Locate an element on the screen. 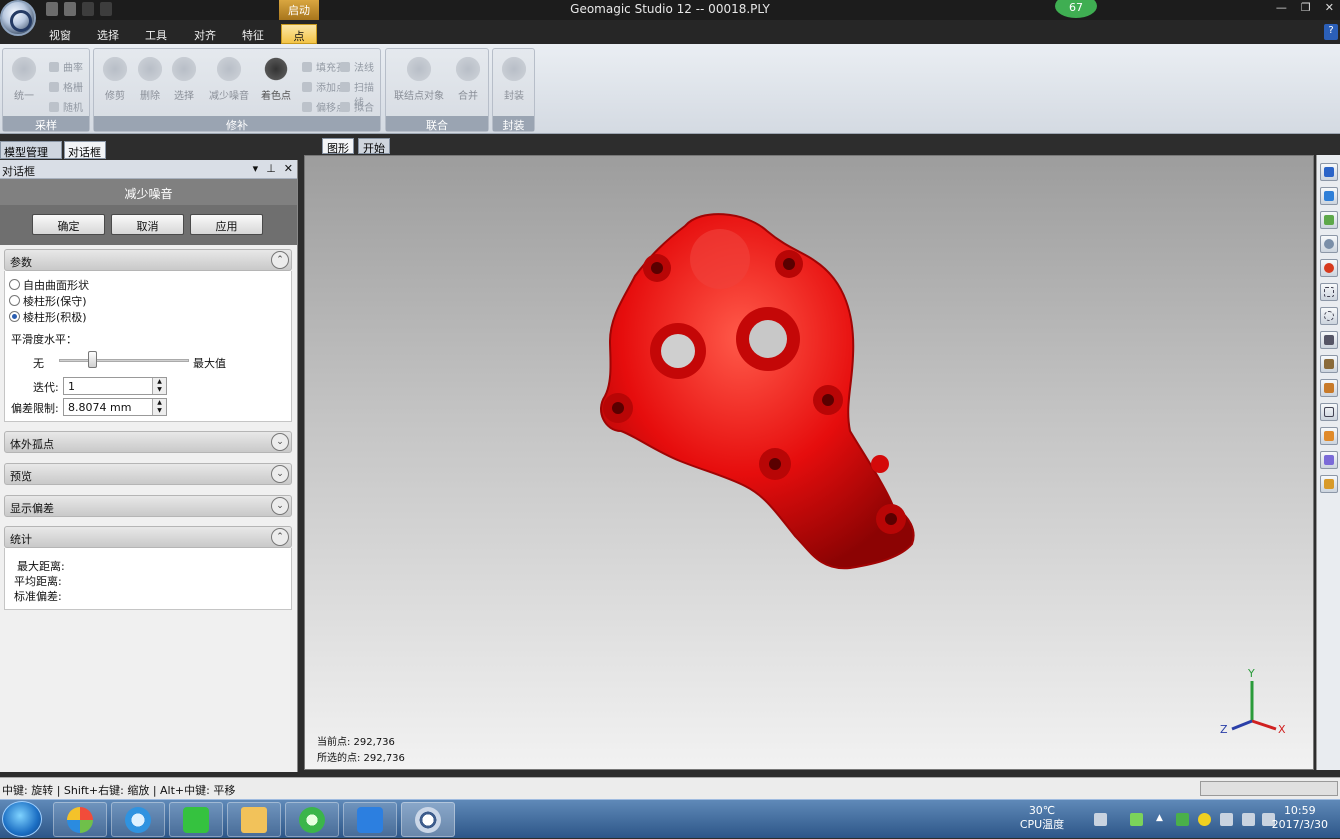 This screenshot has width=1340, height=839. panel-close-button: ✕ is located at coordinates (288, 168).